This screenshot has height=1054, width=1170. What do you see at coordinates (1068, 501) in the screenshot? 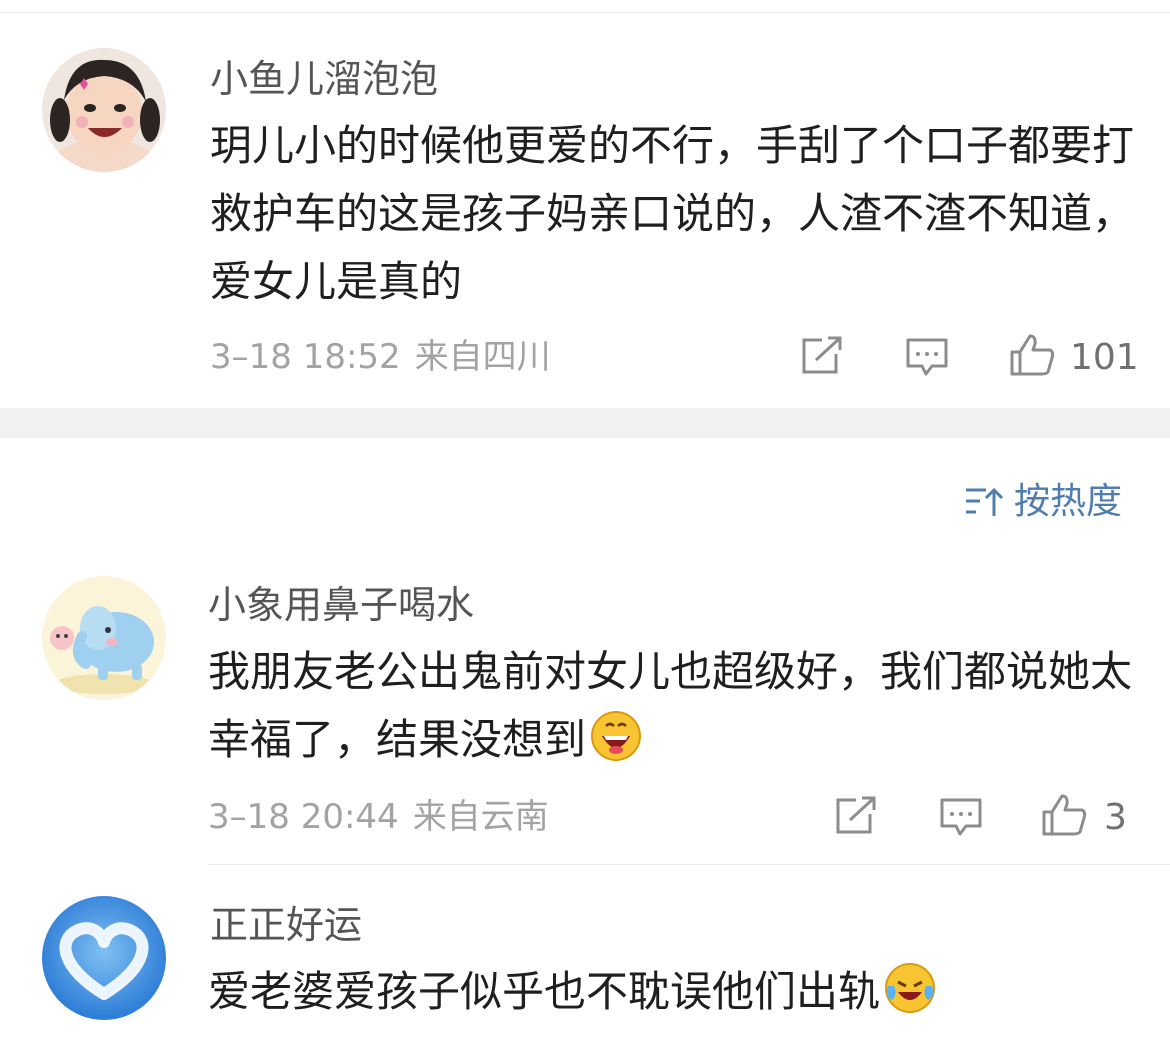
I see `sort-label: 按热度` at bounding box center [1068, 501].